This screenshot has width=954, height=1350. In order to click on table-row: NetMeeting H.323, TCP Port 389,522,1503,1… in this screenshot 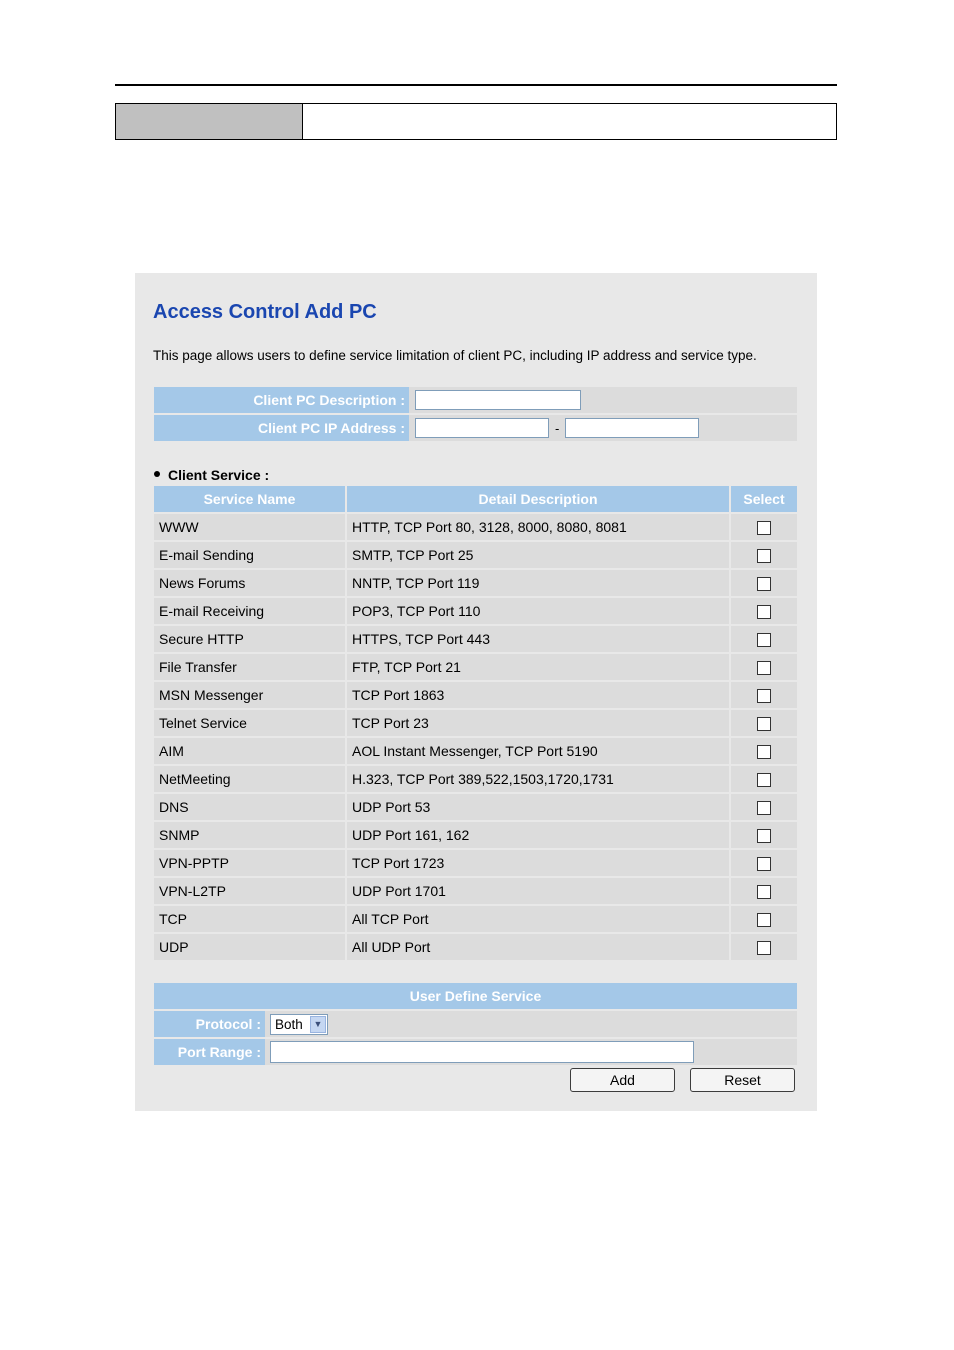, I will do `click(475, 778)`.